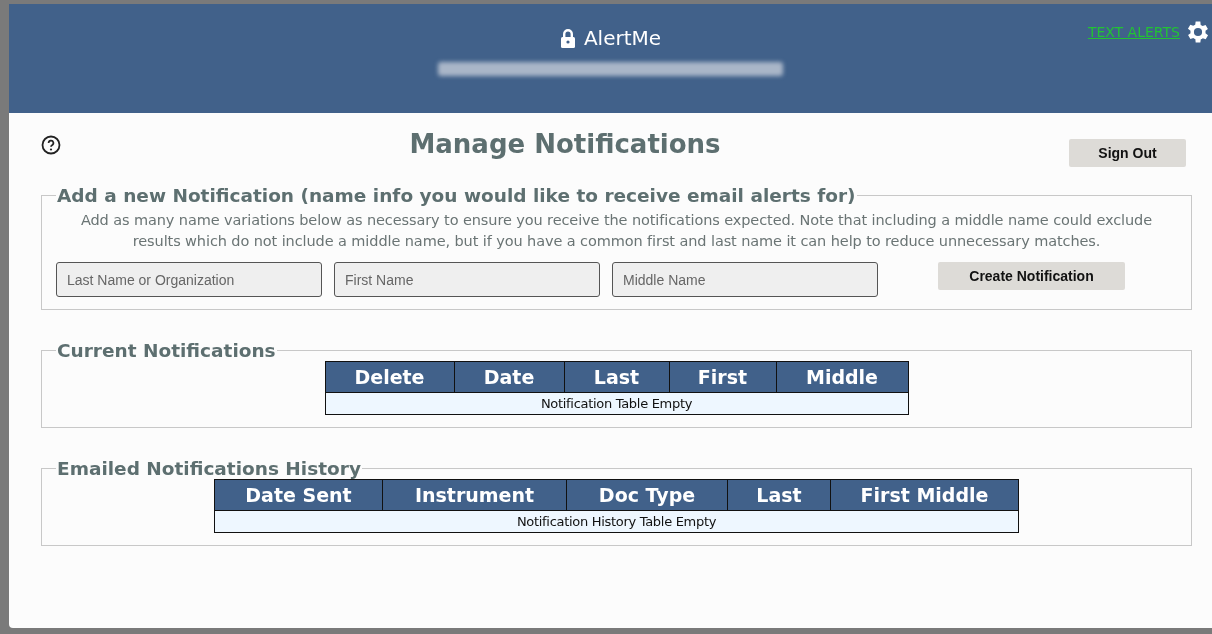  Describe the element at coordinates (509, 377) in the screenshot. I see `column-header: Date` at that location.